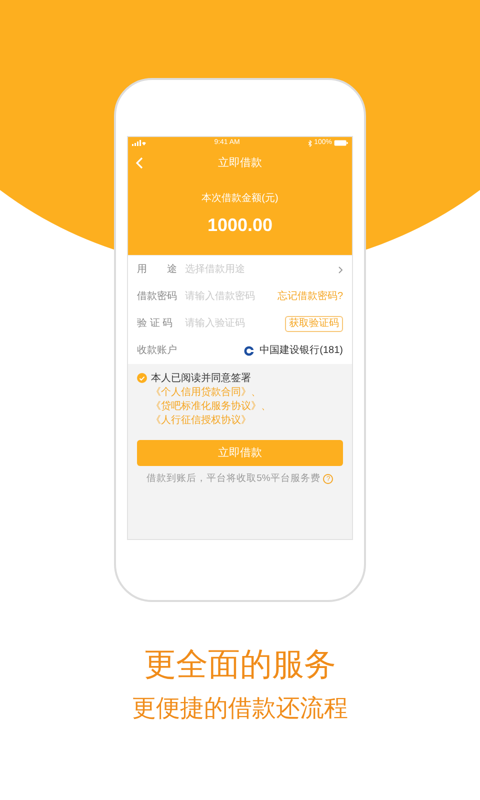 The height and width of the screenshot is (800, 480). I want to click on submit-button: 立即借款, so click(240, 453).